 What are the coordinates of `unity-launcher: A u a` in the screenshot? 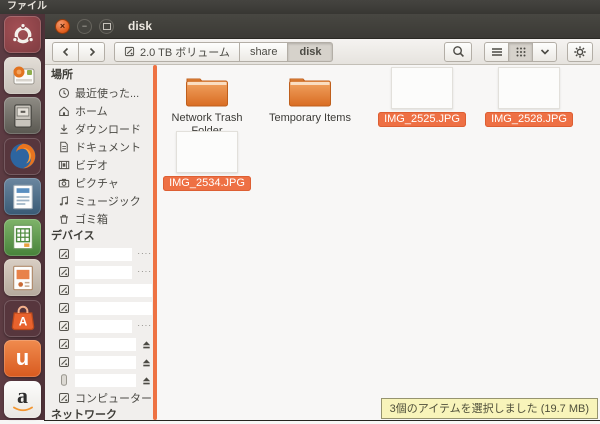 It's located at (22, 217).